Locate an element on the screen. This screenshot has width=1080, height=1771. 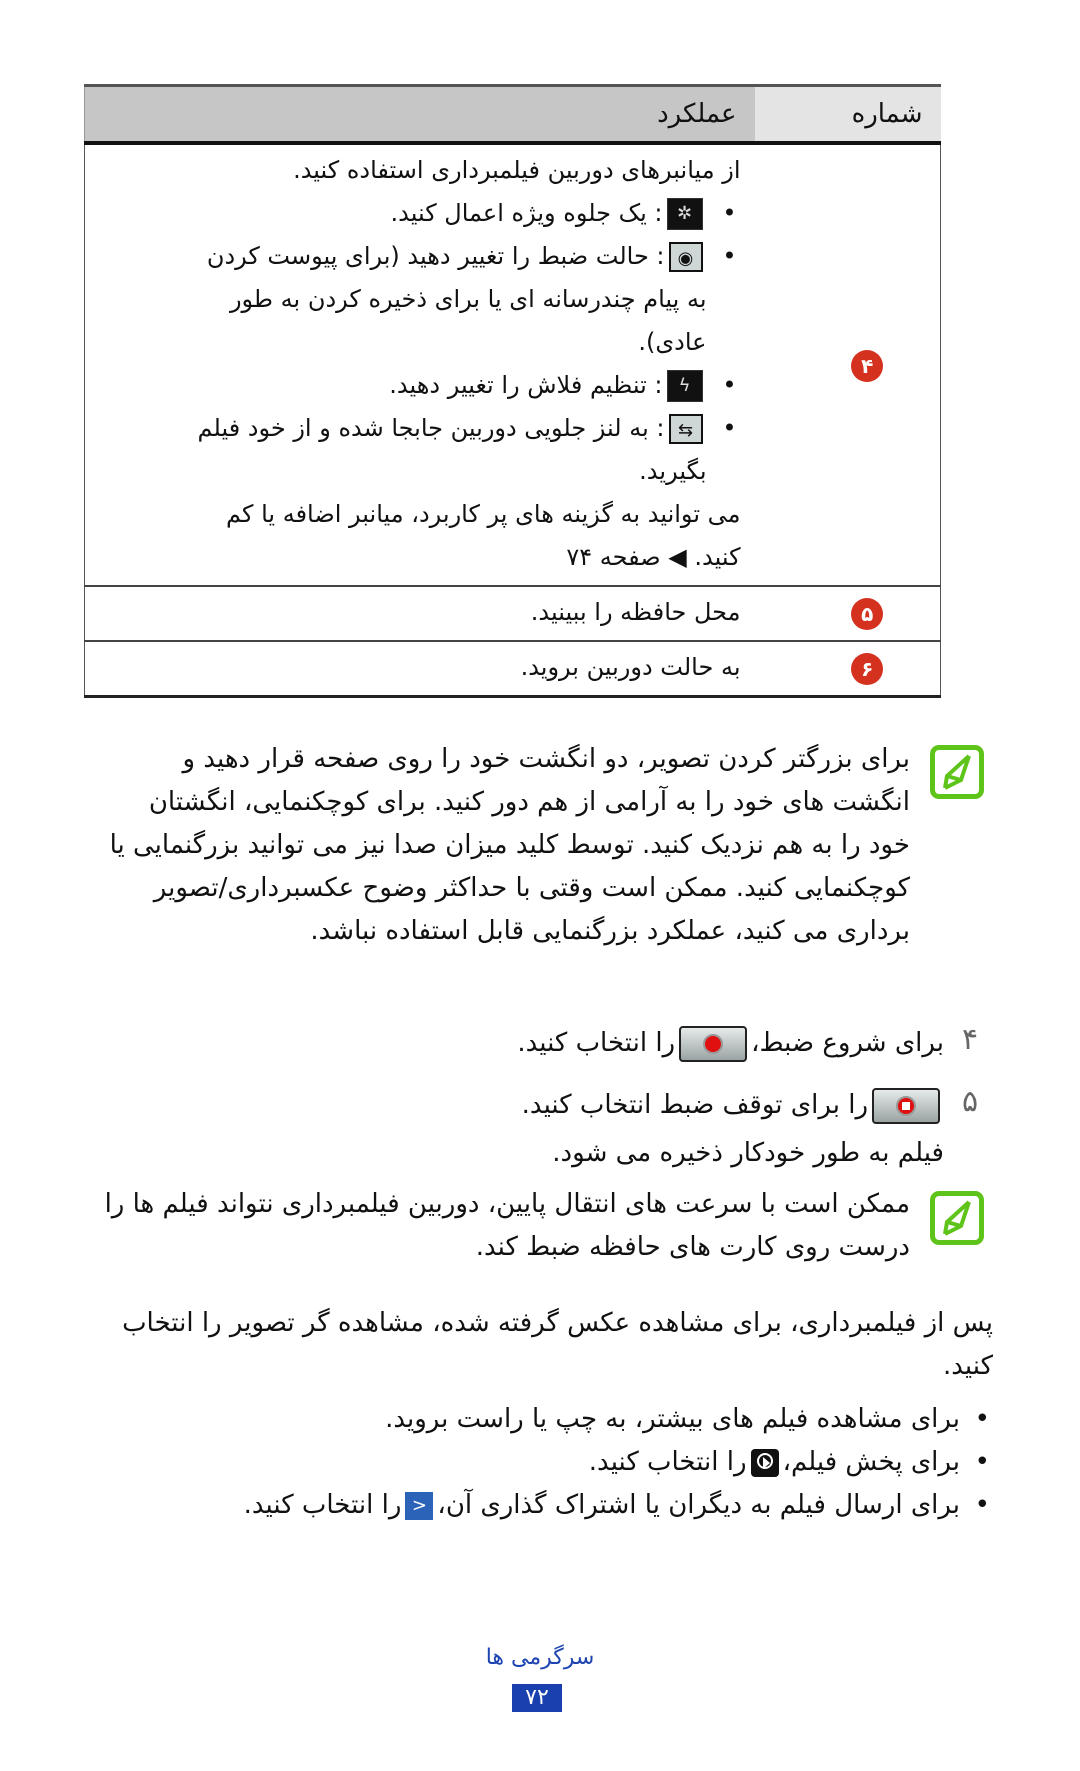
row6-text: به حالت دوربین بروید. is located at coordinates (419, 668).